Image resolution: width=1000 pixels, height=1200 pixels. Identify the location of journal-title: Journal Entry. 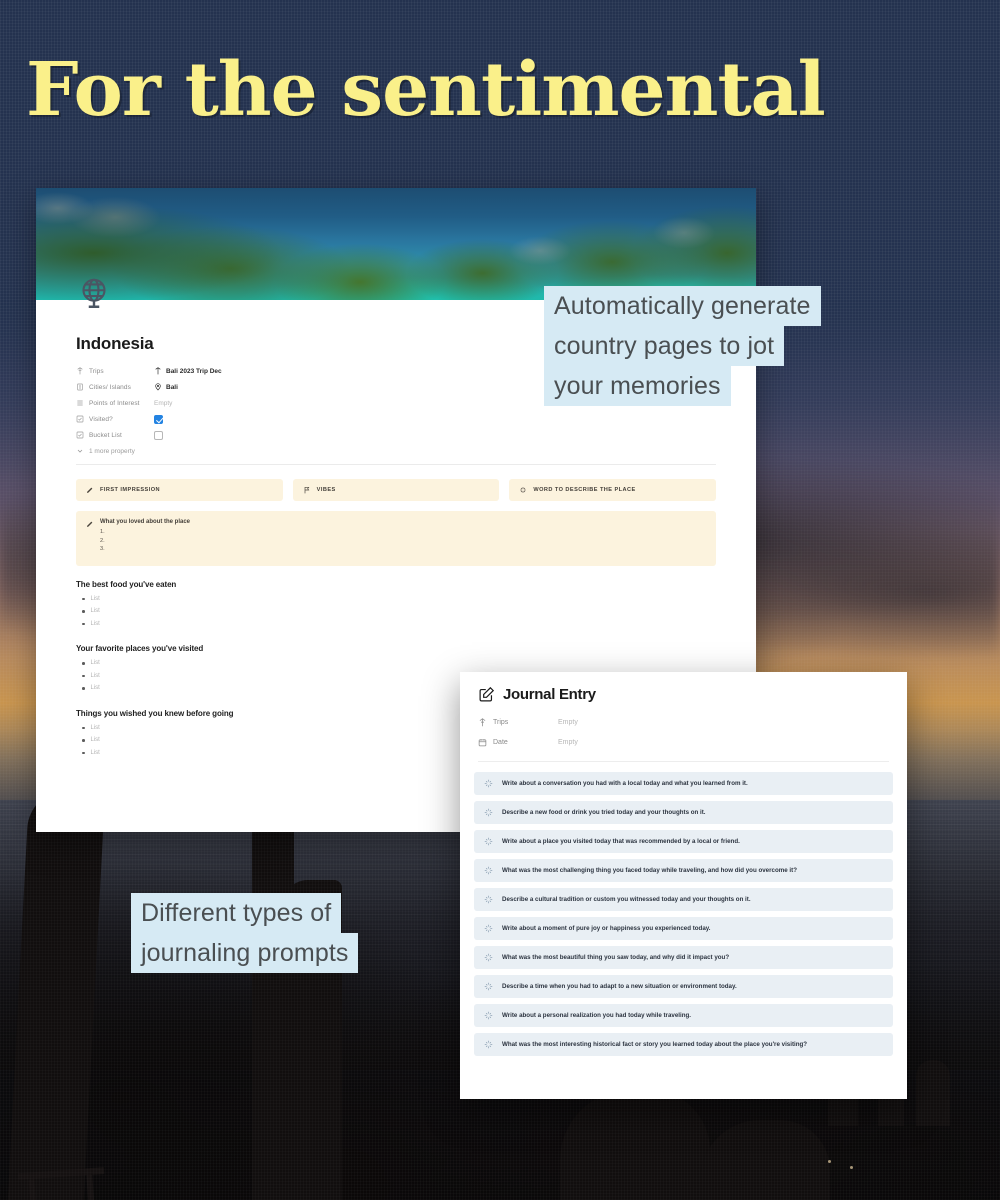
(549, 694).